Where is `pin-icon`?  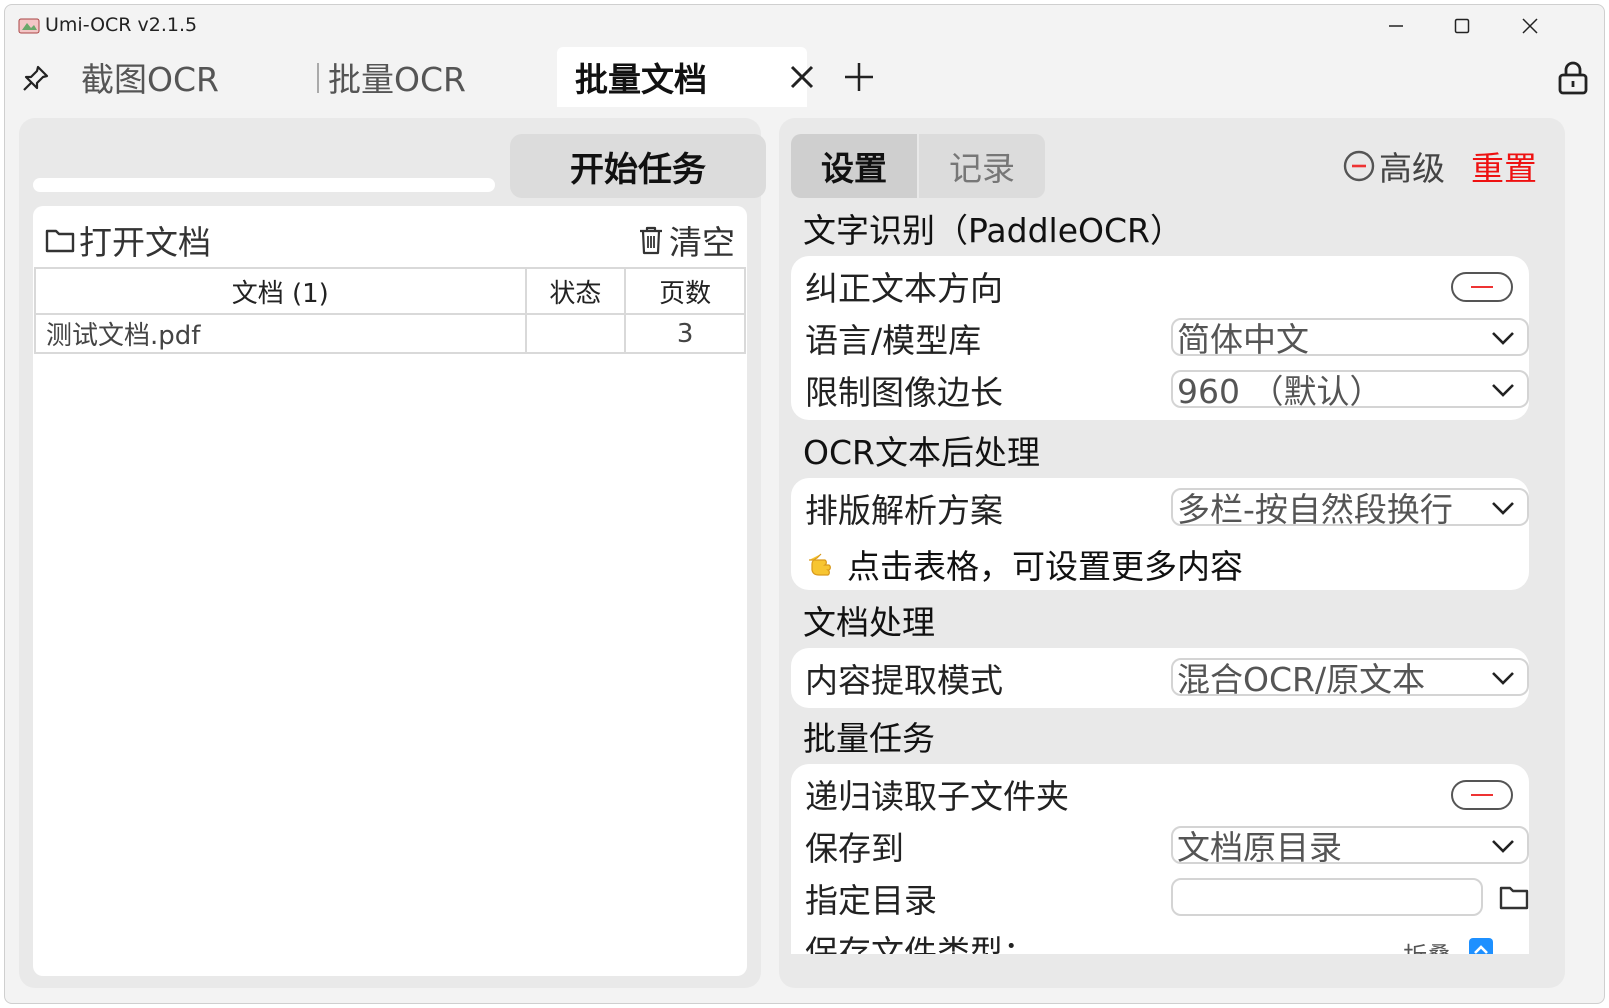
pin-icon is located at coordinates (36, 78).